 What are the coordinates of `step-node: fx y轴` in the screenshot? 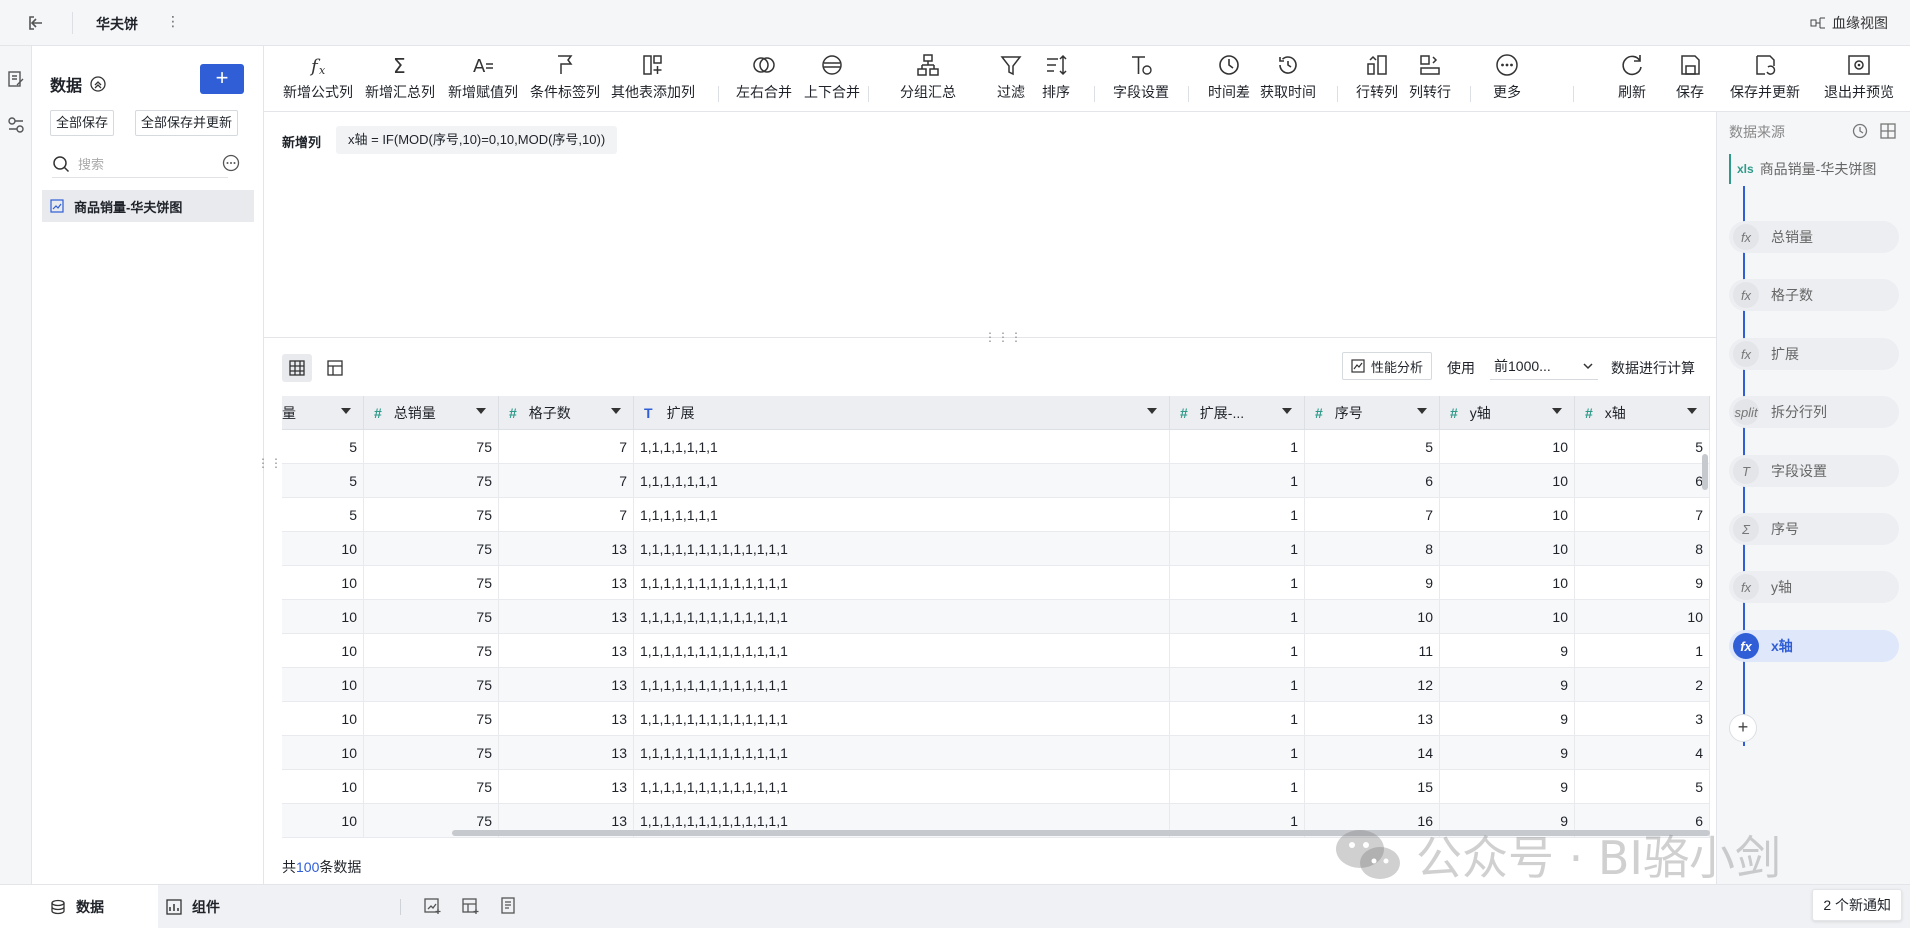 It's located at (1814, 587).